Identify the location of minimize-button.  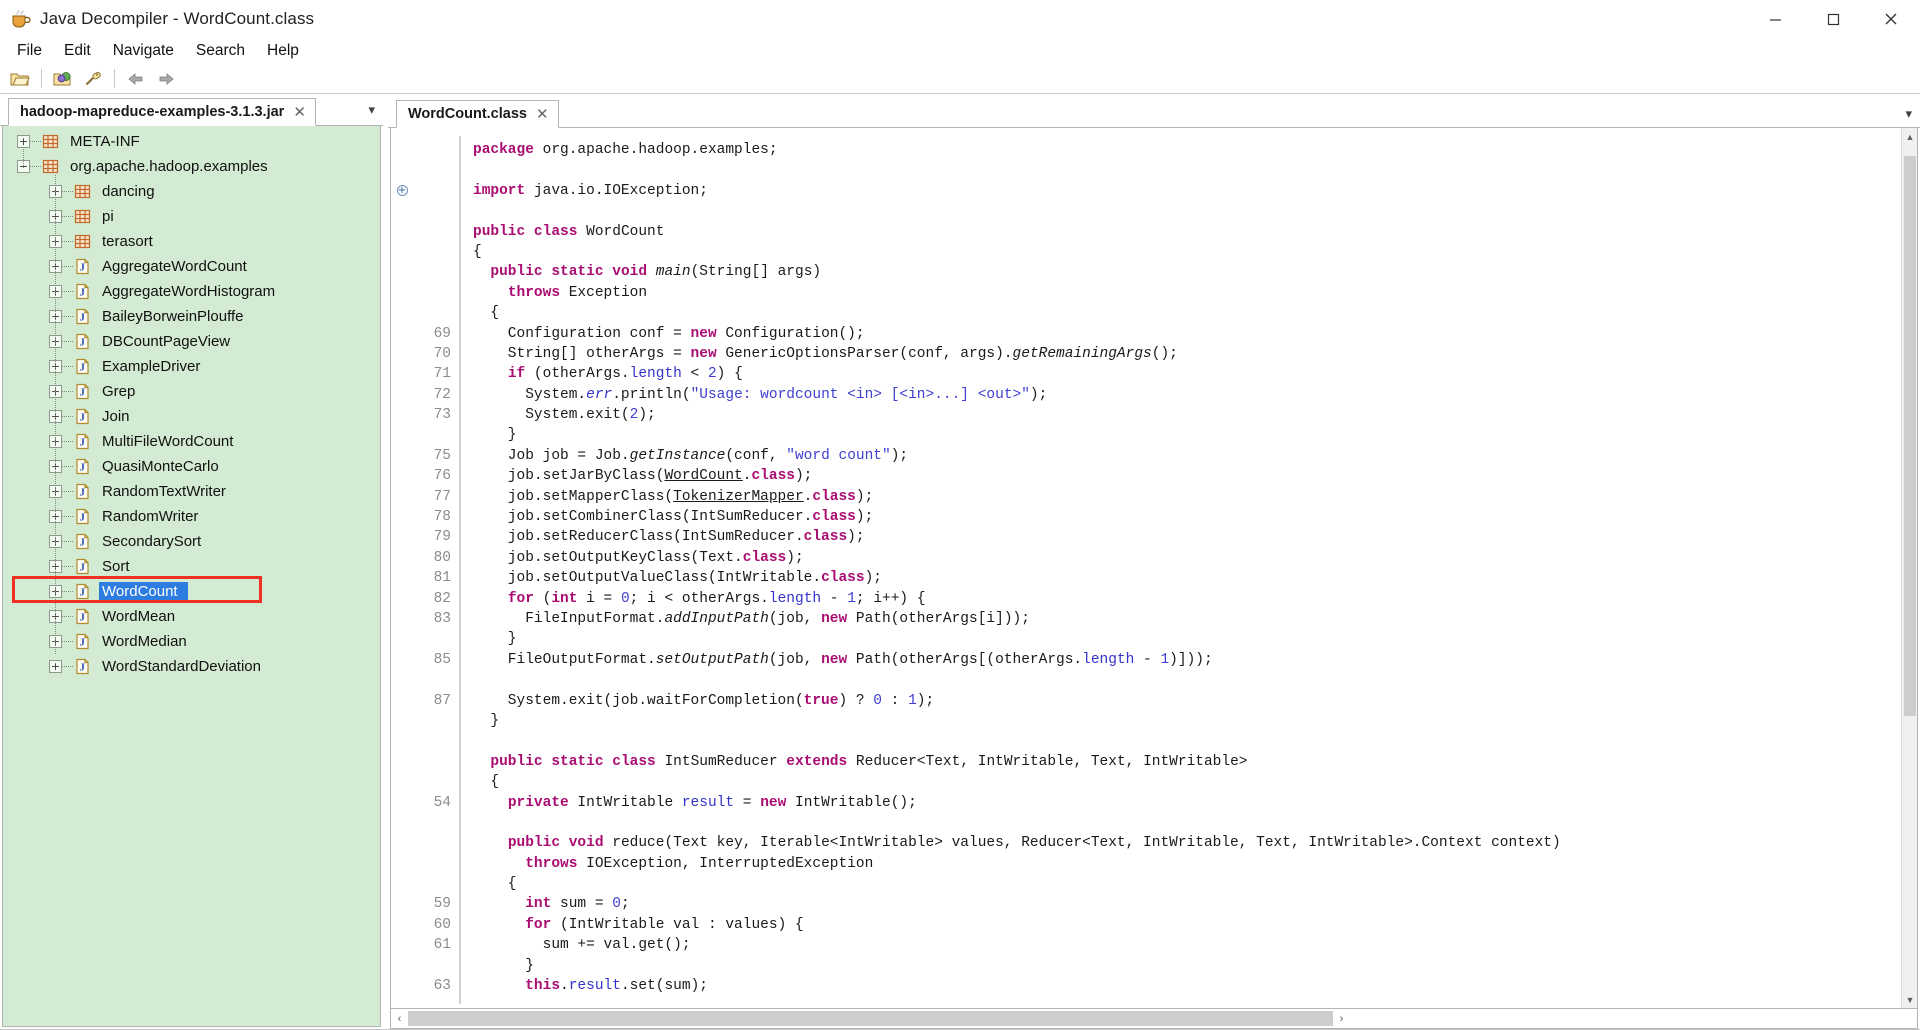
(1775, 19).